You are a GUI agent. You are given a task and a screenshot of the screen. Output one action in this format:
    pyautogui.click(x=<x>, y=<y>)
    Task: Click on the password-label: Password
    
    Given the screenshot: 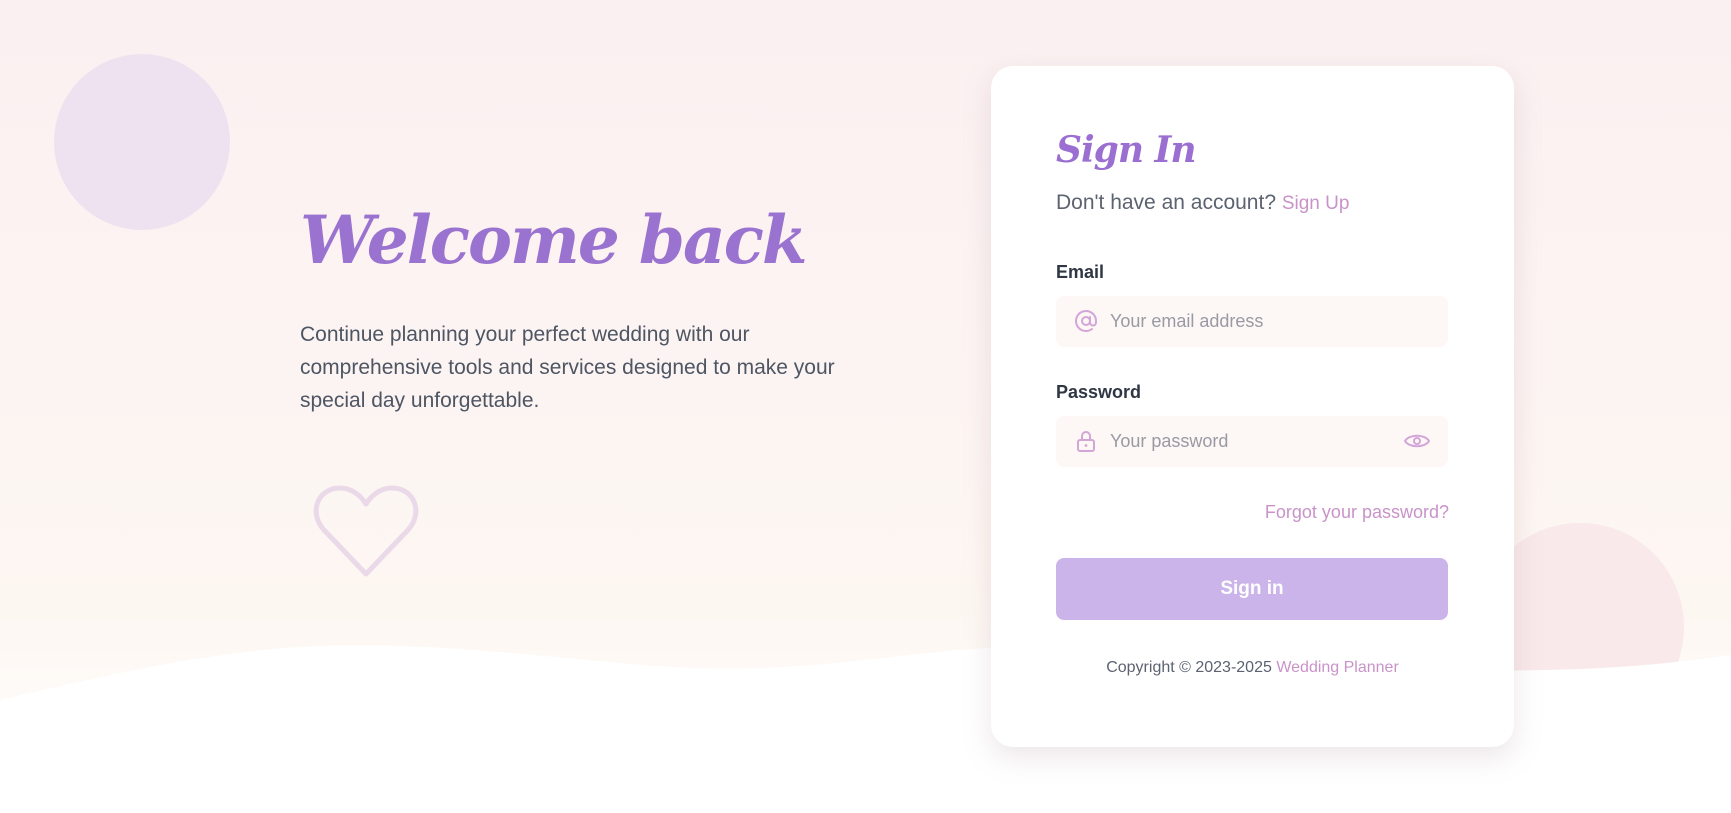 What is the action you would take?
    pyautogui.click(x=1099, y=392)
    